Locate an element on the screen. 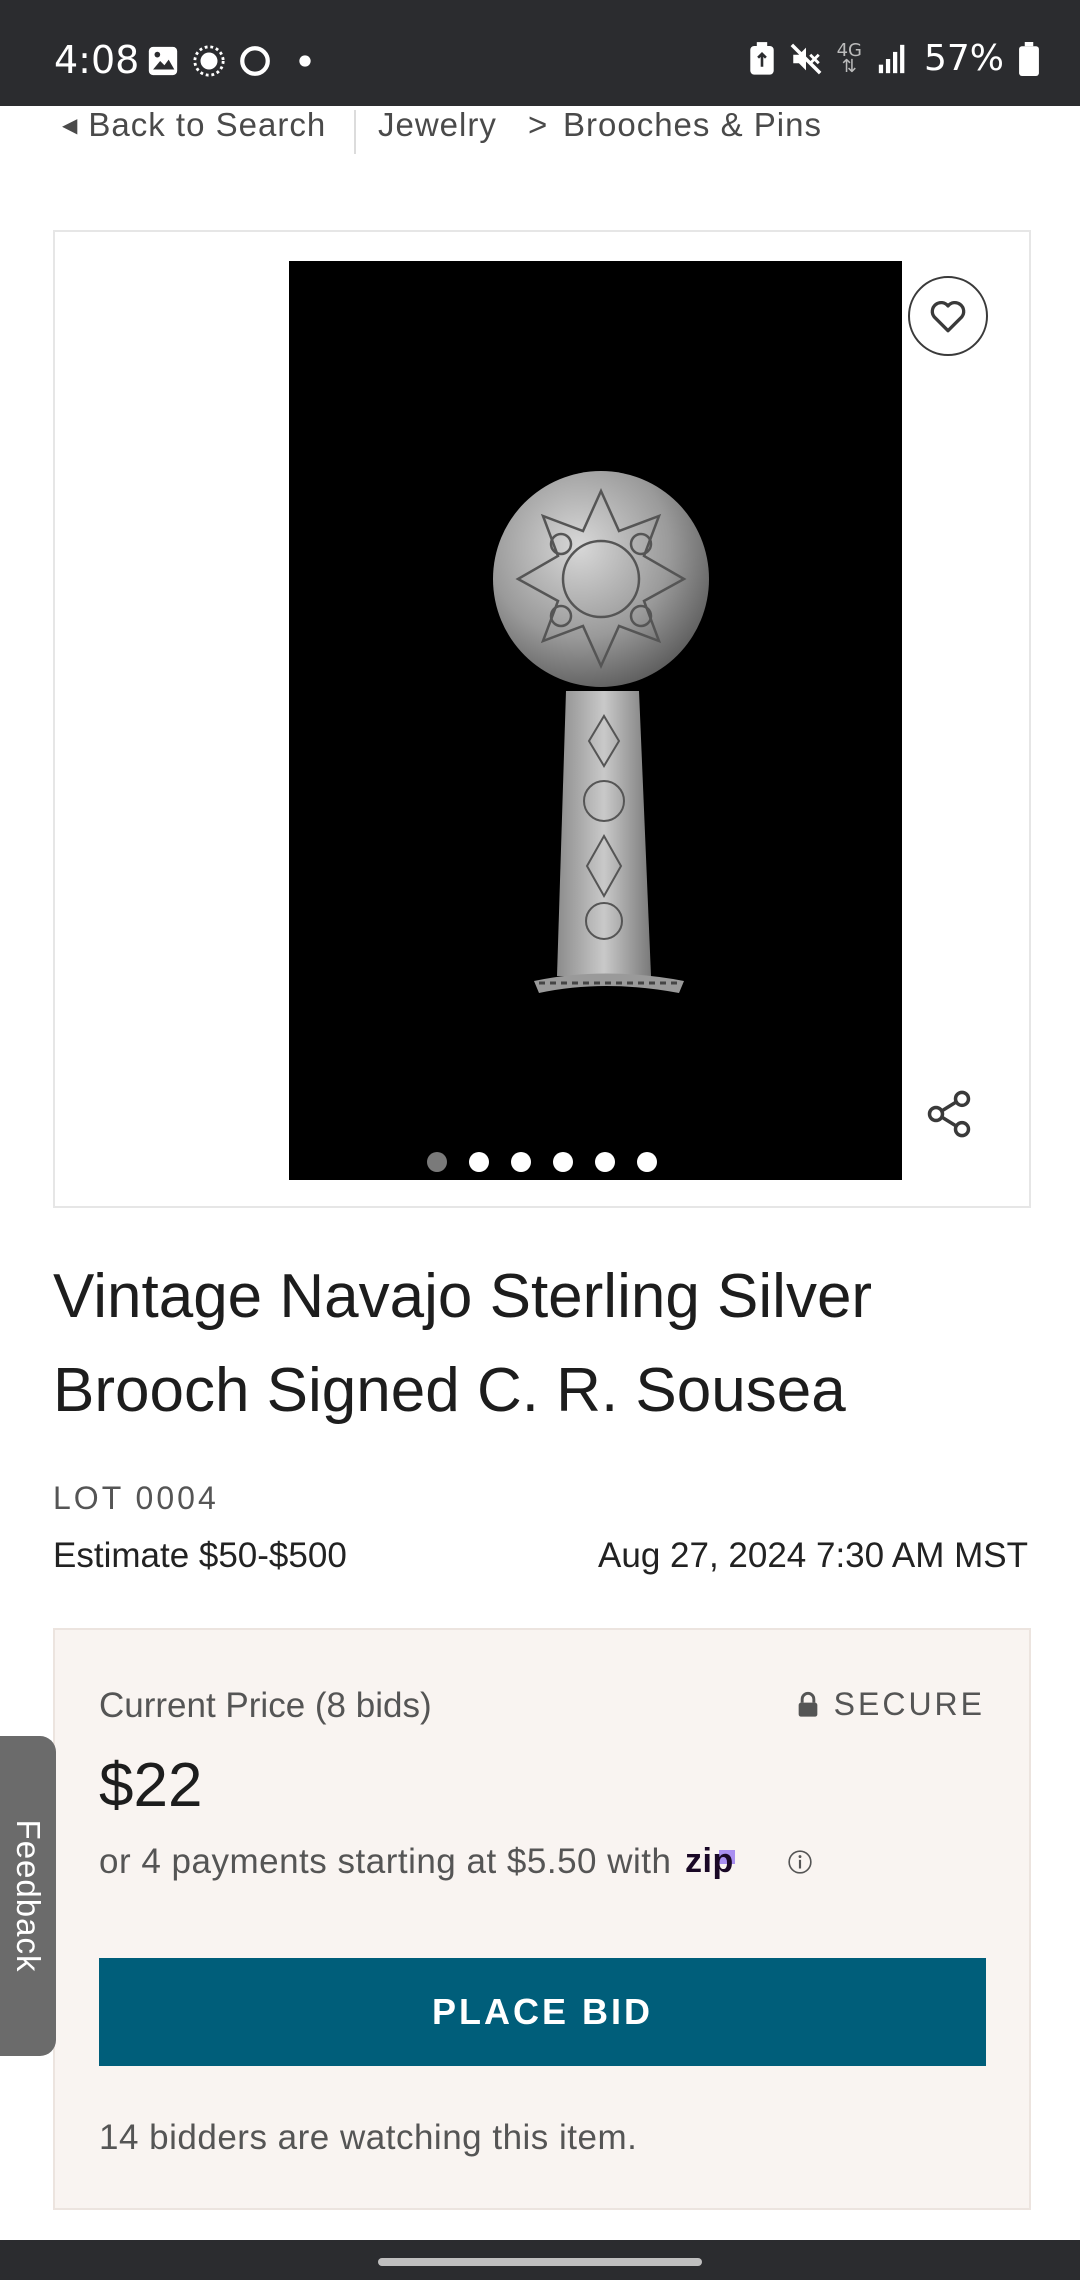 The width and height of the screenshot is (1080, 2280). gallery-icon is located at coordinates (163, 61).